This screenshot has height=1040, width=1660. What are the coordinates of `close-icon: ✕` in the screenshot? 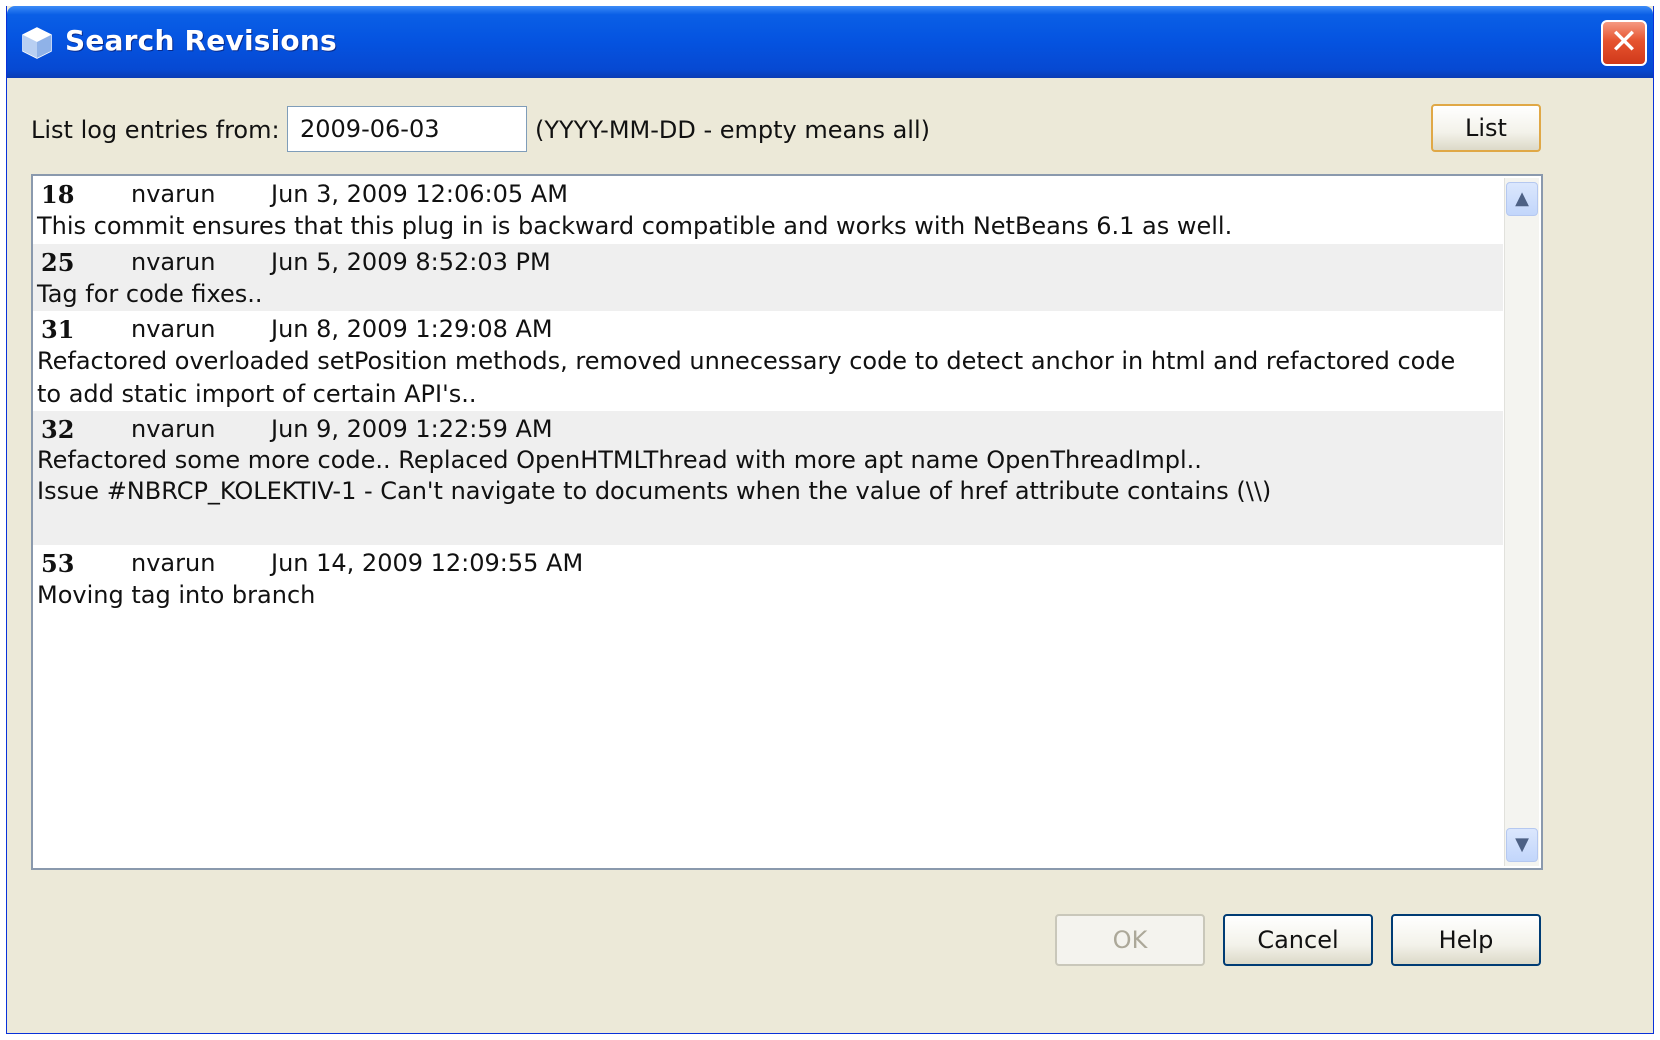 It's located at (1624, 42).